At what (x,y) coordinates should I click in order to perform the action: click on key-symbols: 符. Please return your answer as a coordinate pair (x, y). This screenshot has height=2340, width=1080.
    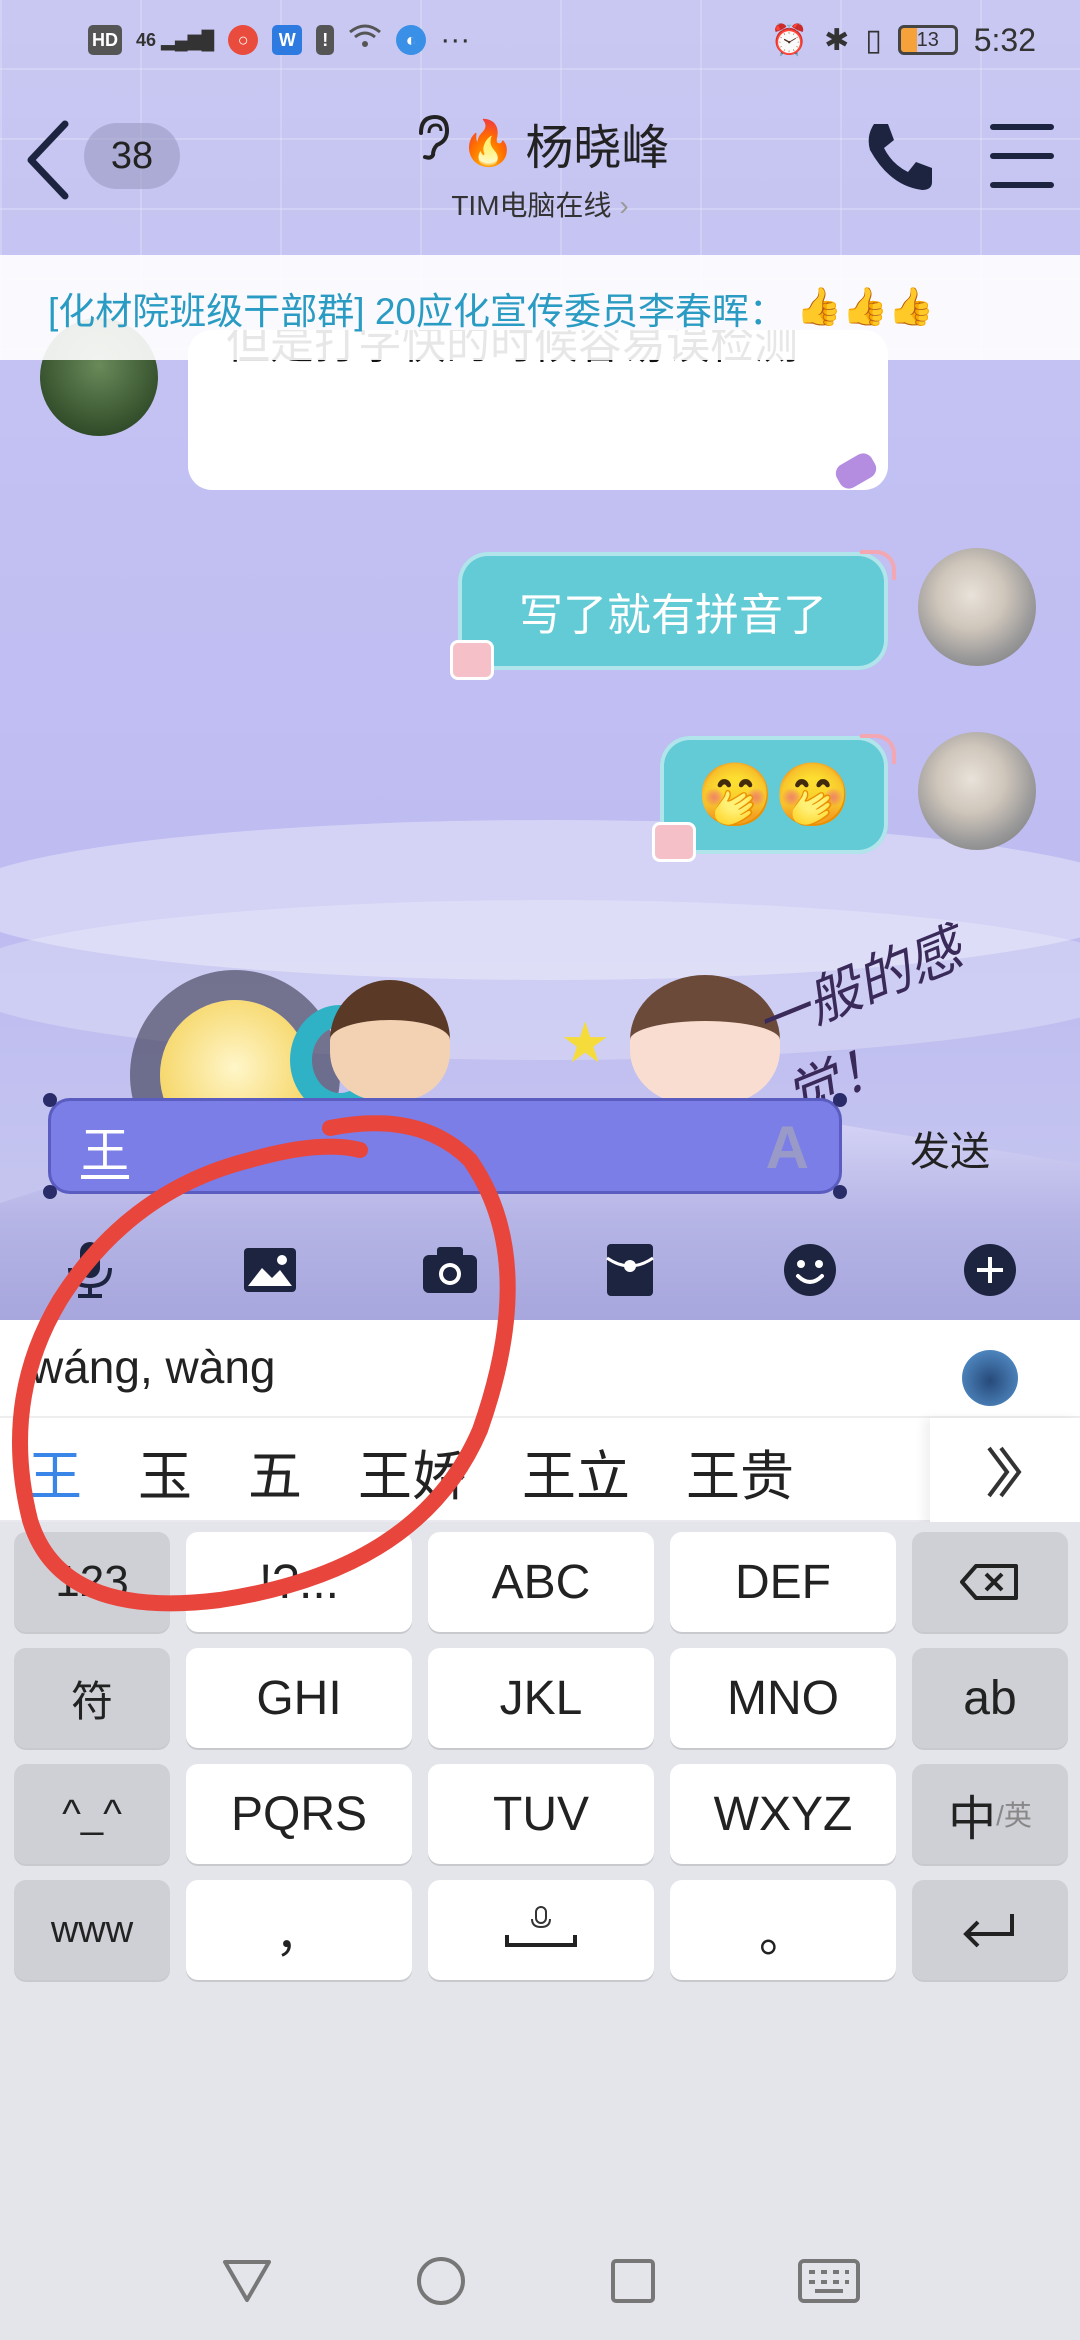
    Looking at the image, I should click on (92, 1698).